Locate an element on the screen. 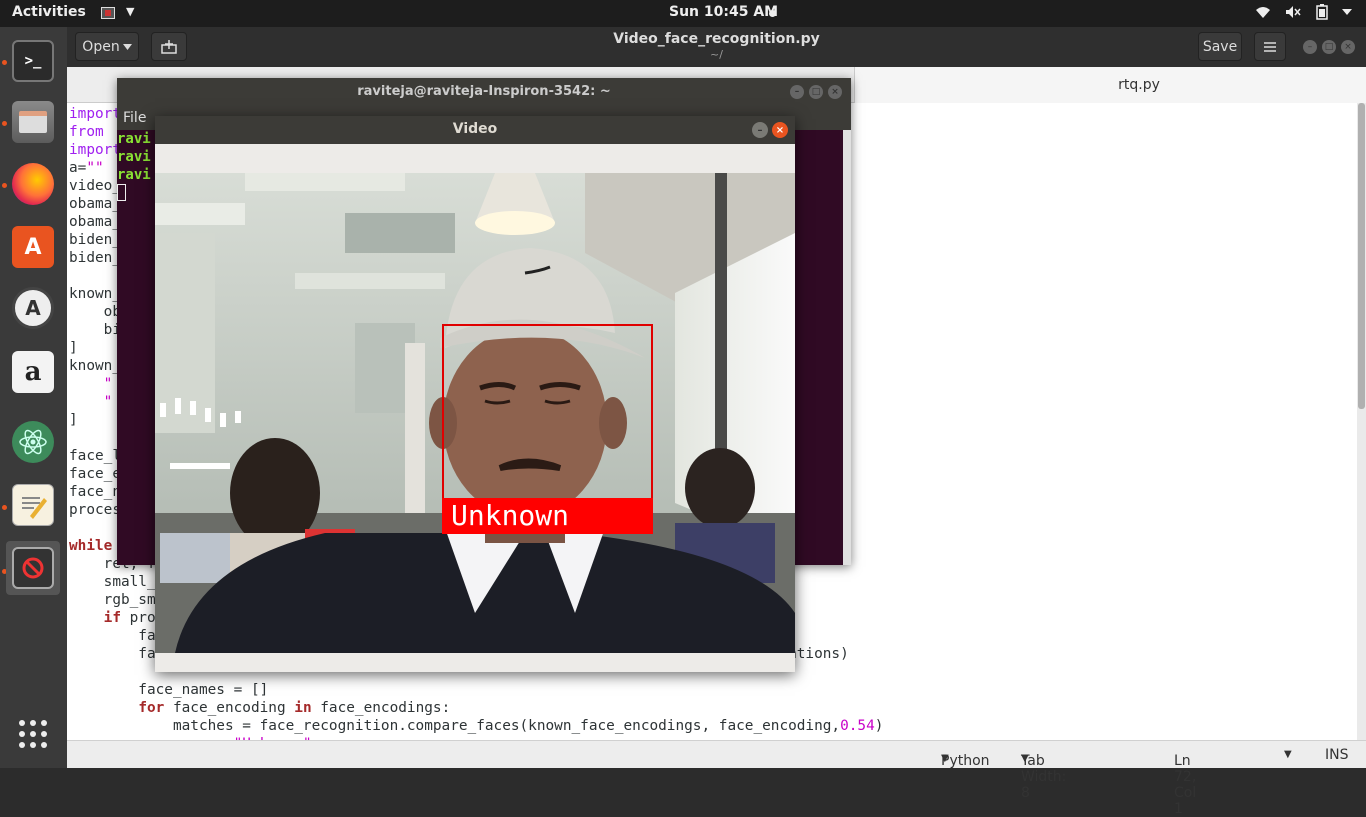 The height and width of the screenshot is (817, 1366). app-menu-arrow: ▼ is located at coordinates (130, 11).